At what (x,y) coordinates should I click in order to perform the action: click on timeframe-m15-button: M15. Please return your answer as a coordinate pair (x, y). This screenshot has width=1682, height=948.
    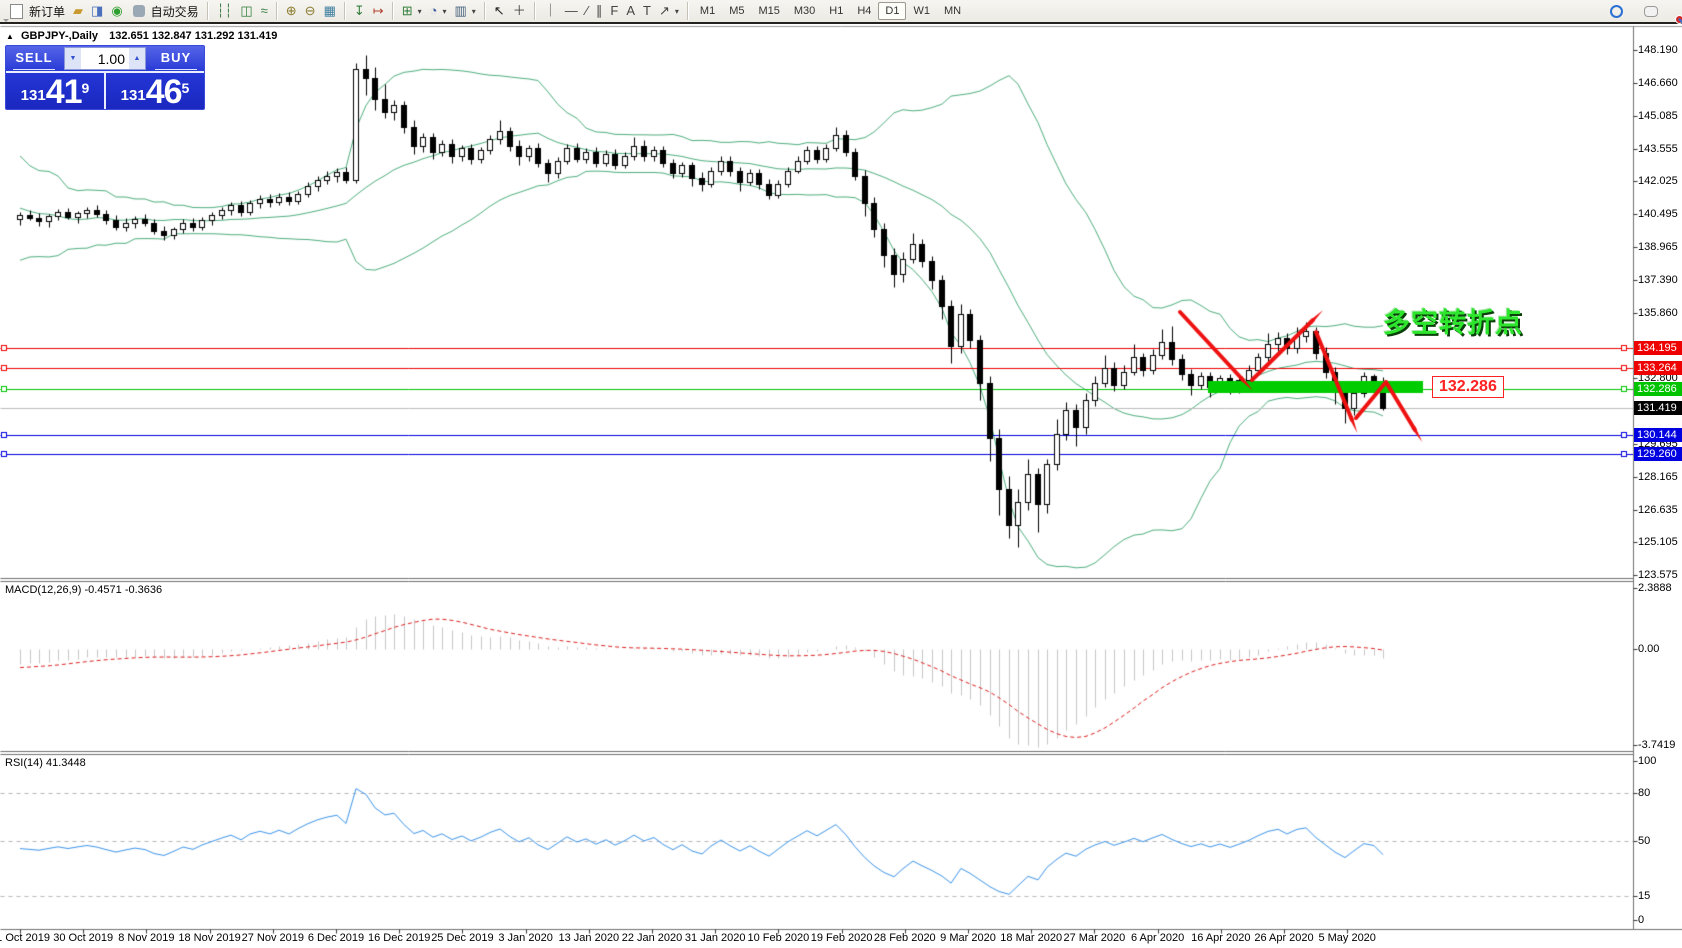
    Looking at the image, I should click on (768, 11).